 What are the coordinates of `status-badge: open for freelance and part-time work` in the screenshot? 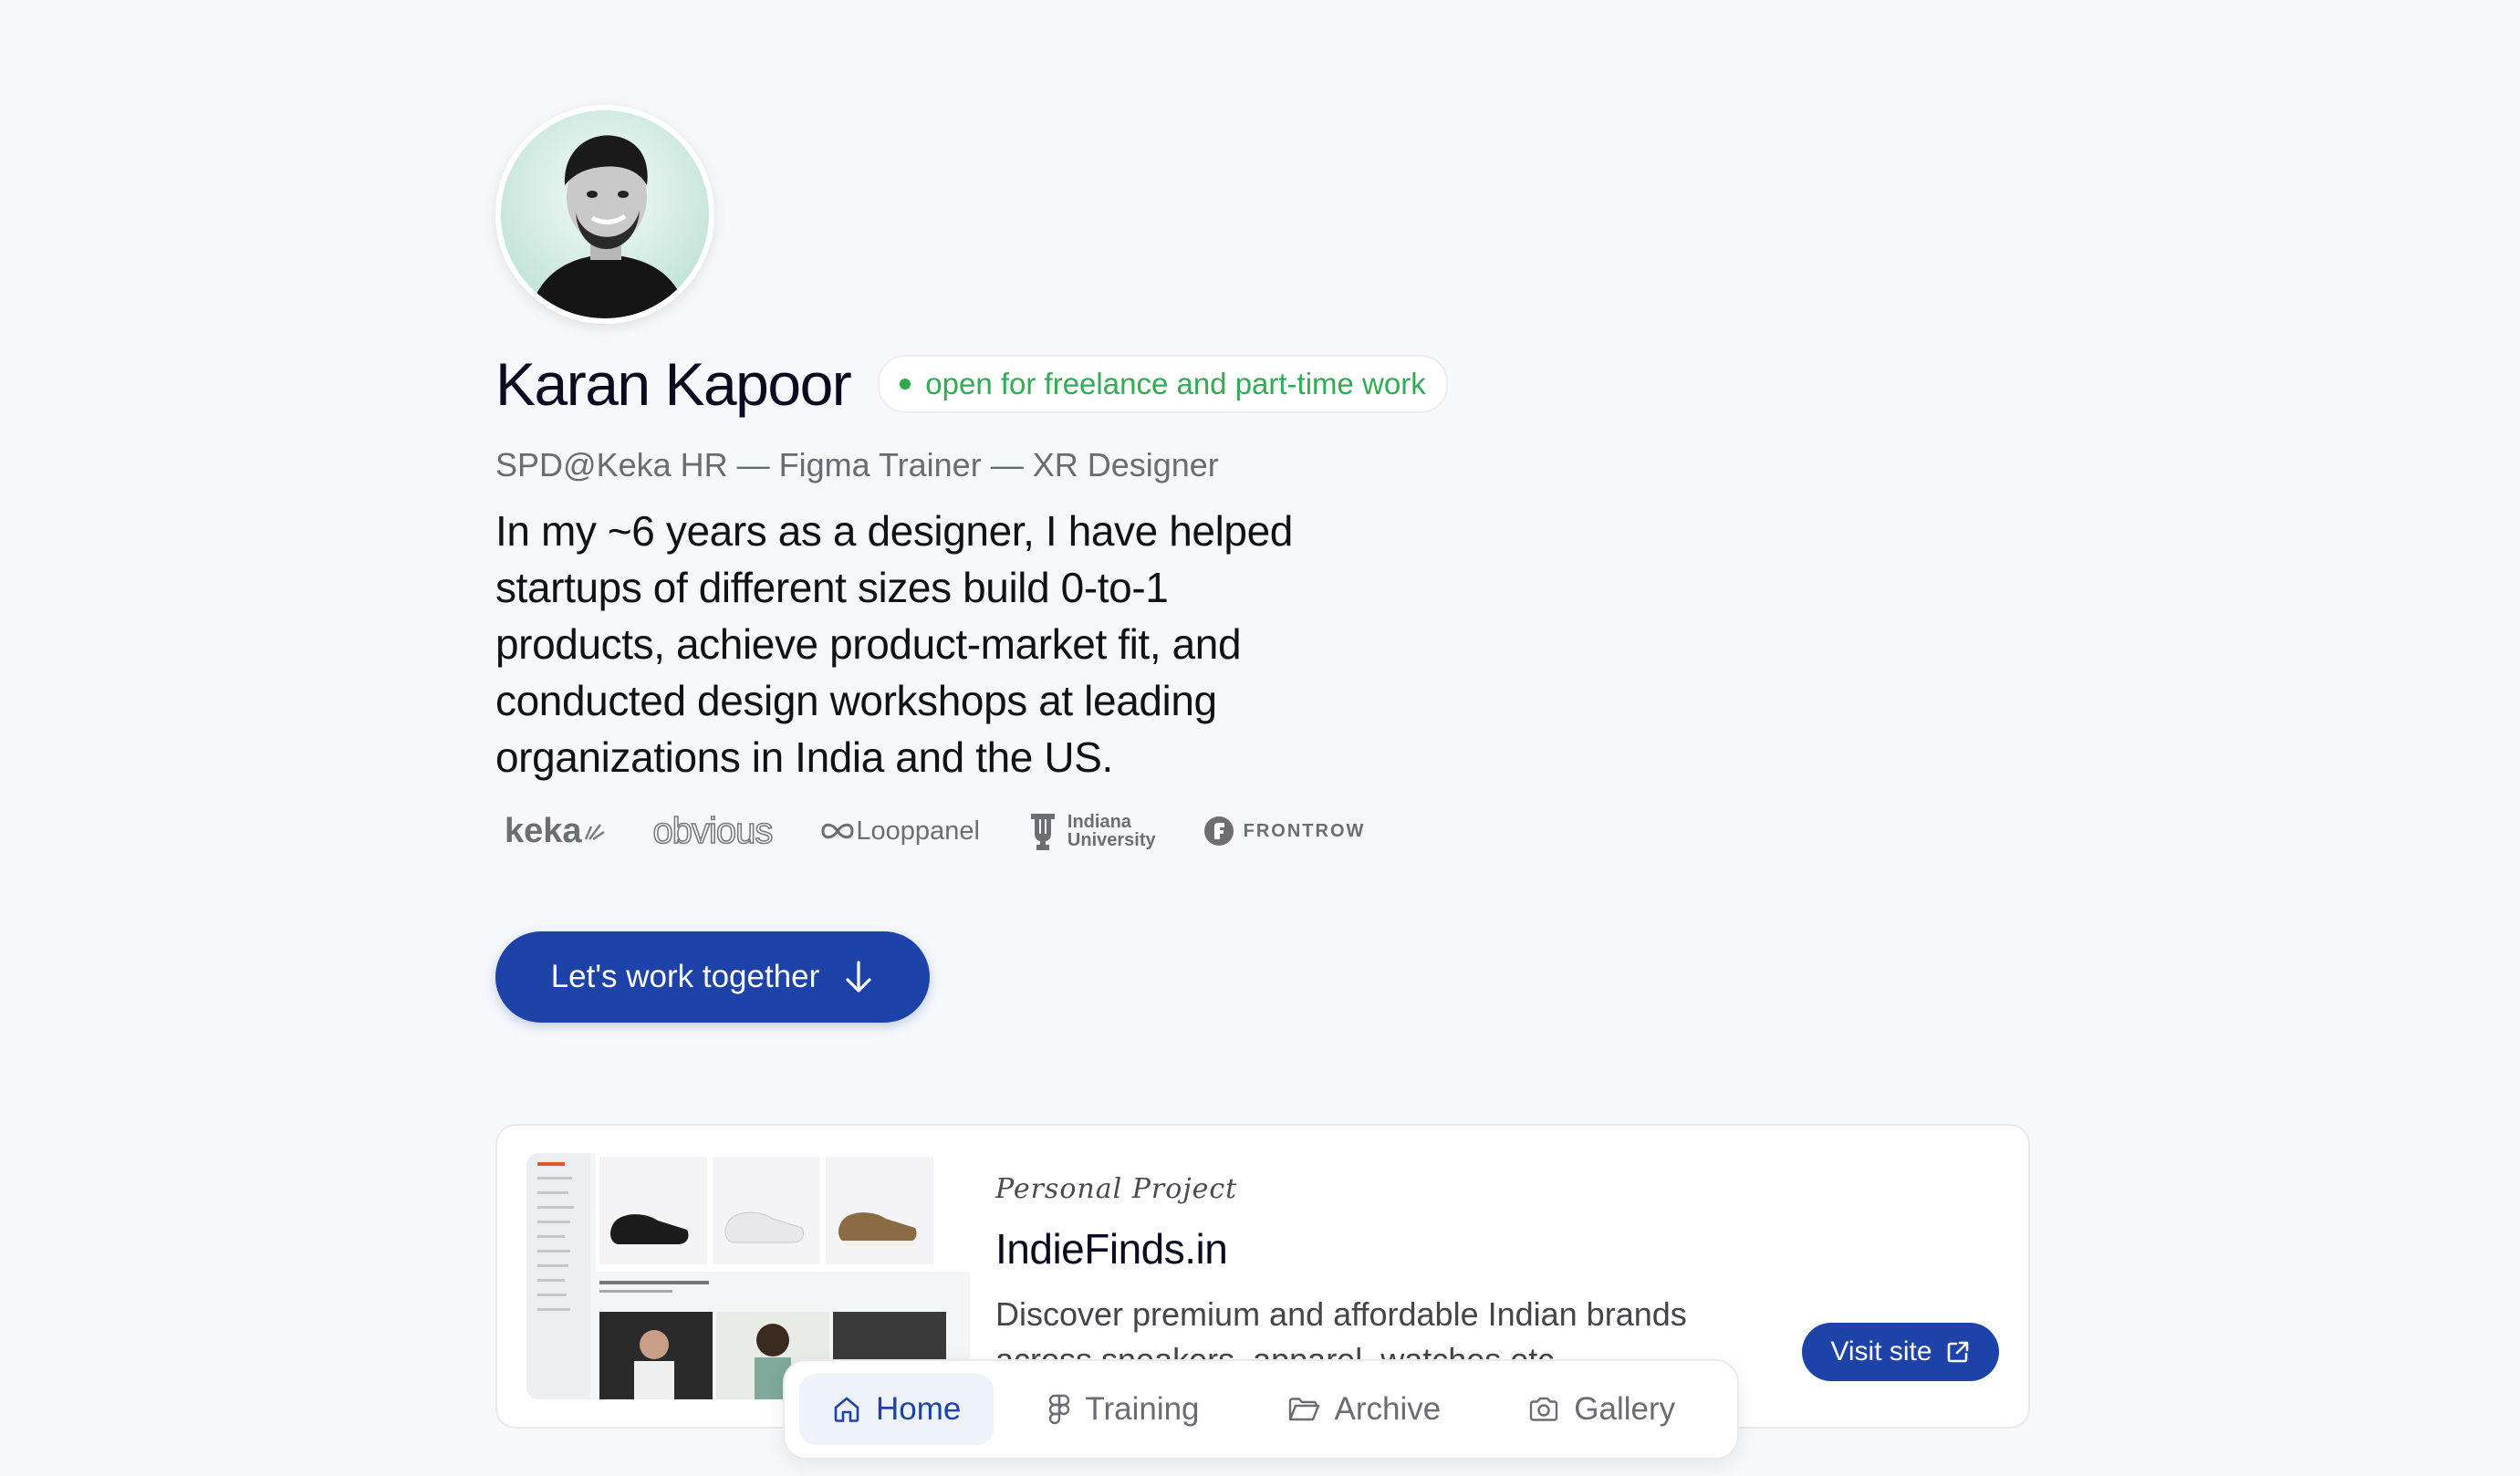 It's located at (1163, 384).